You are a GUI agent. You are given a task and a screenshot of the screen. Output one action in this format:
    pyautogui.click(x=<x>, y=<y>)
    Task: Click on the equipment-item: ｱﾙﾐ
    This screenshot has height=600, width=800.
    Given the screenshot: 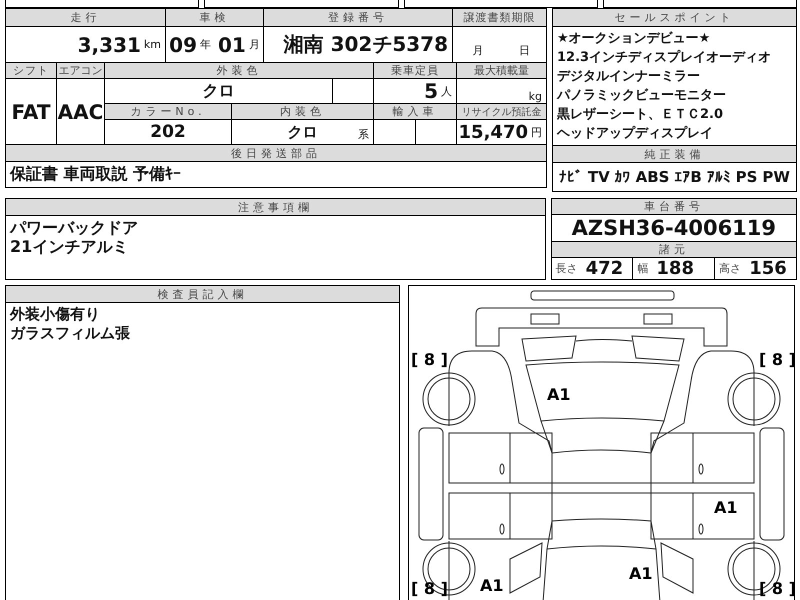 What is the action you would take?
    pyautogui.click(x=718, y=177)
    